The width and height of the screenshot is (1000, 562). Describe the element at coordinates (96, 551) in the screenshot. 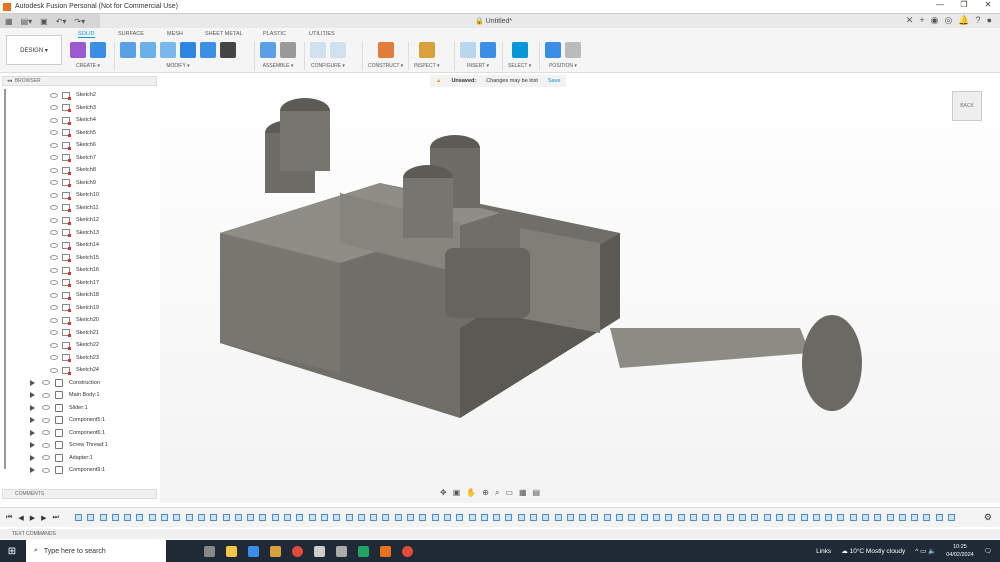

I see `taskbar-search: ⌕ Type here to search` at that location.